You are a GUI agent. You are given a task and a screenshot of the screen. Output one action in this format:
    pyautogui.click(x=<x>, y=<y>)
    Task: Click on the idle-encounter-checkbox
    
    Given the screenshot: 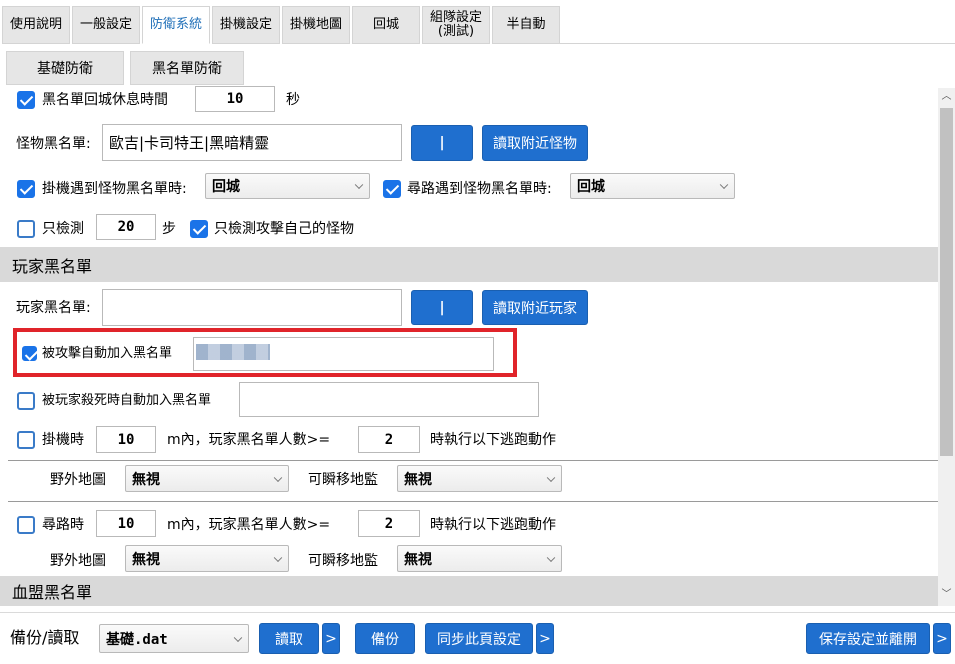 What is the action you would take?
    pyautogui.click(x=26, y=189)
    